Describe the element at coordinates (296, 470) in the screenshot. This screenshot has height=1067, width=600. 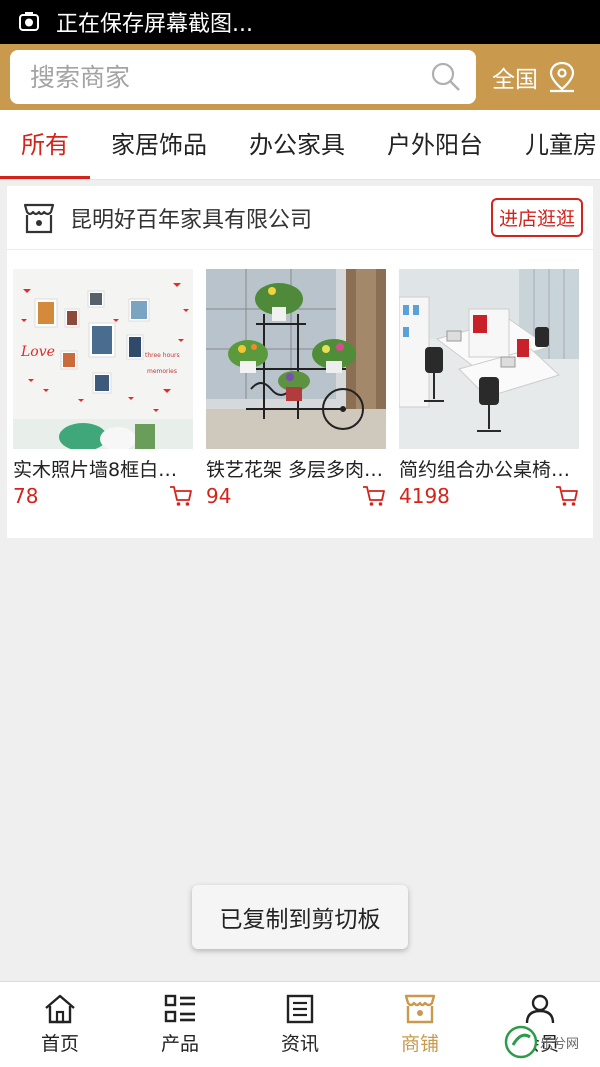
I see `product-name: 铁艺花架 多层多肉花架` at that location.